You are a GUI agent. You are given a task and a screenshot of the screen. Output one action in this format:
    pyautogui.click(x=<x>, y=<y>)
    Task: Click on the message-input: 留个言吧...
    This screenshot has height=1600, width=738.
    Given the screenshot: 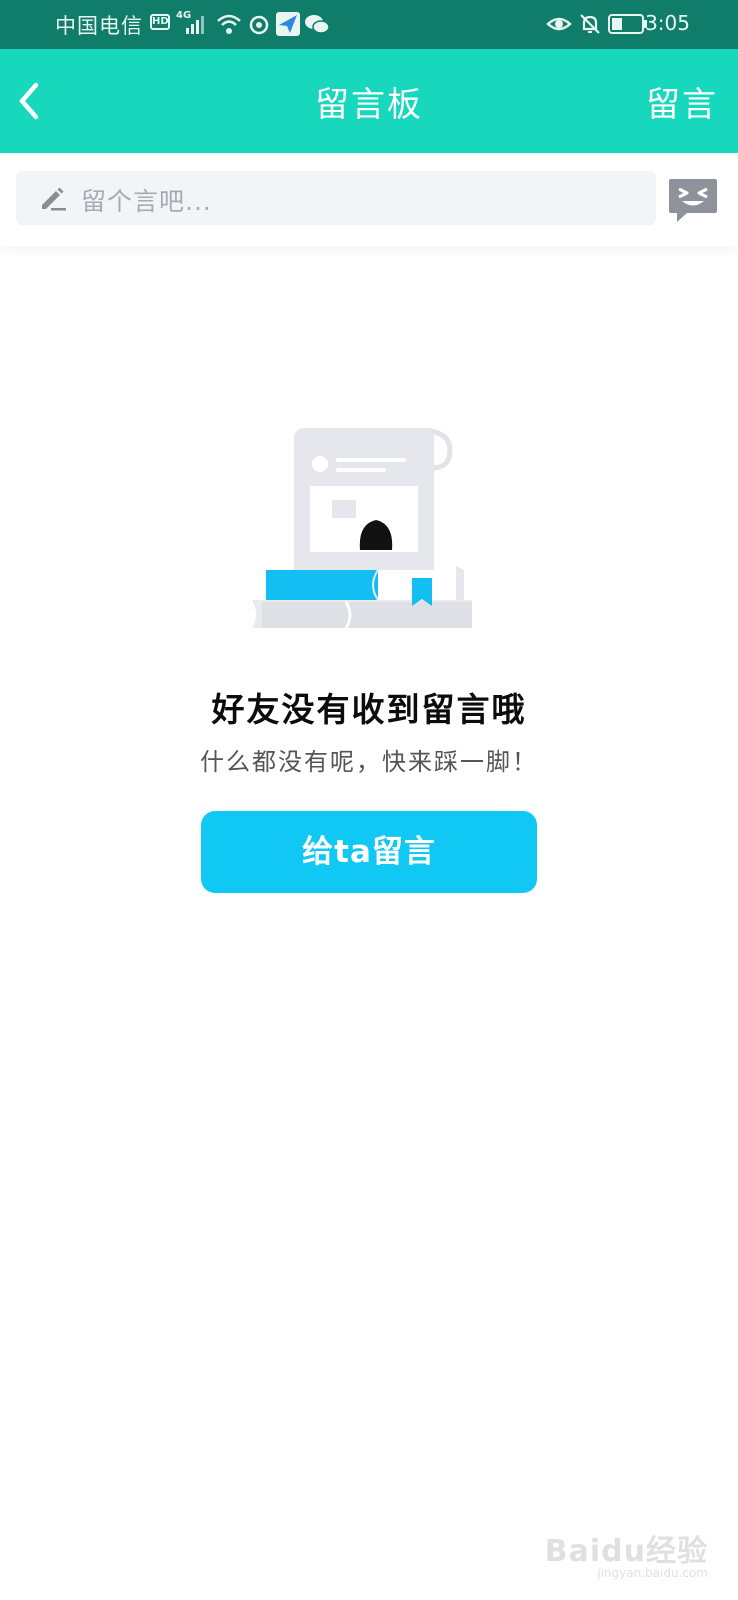 What is the action you would take?
    pyautogui.click(x=336, y=198)
    